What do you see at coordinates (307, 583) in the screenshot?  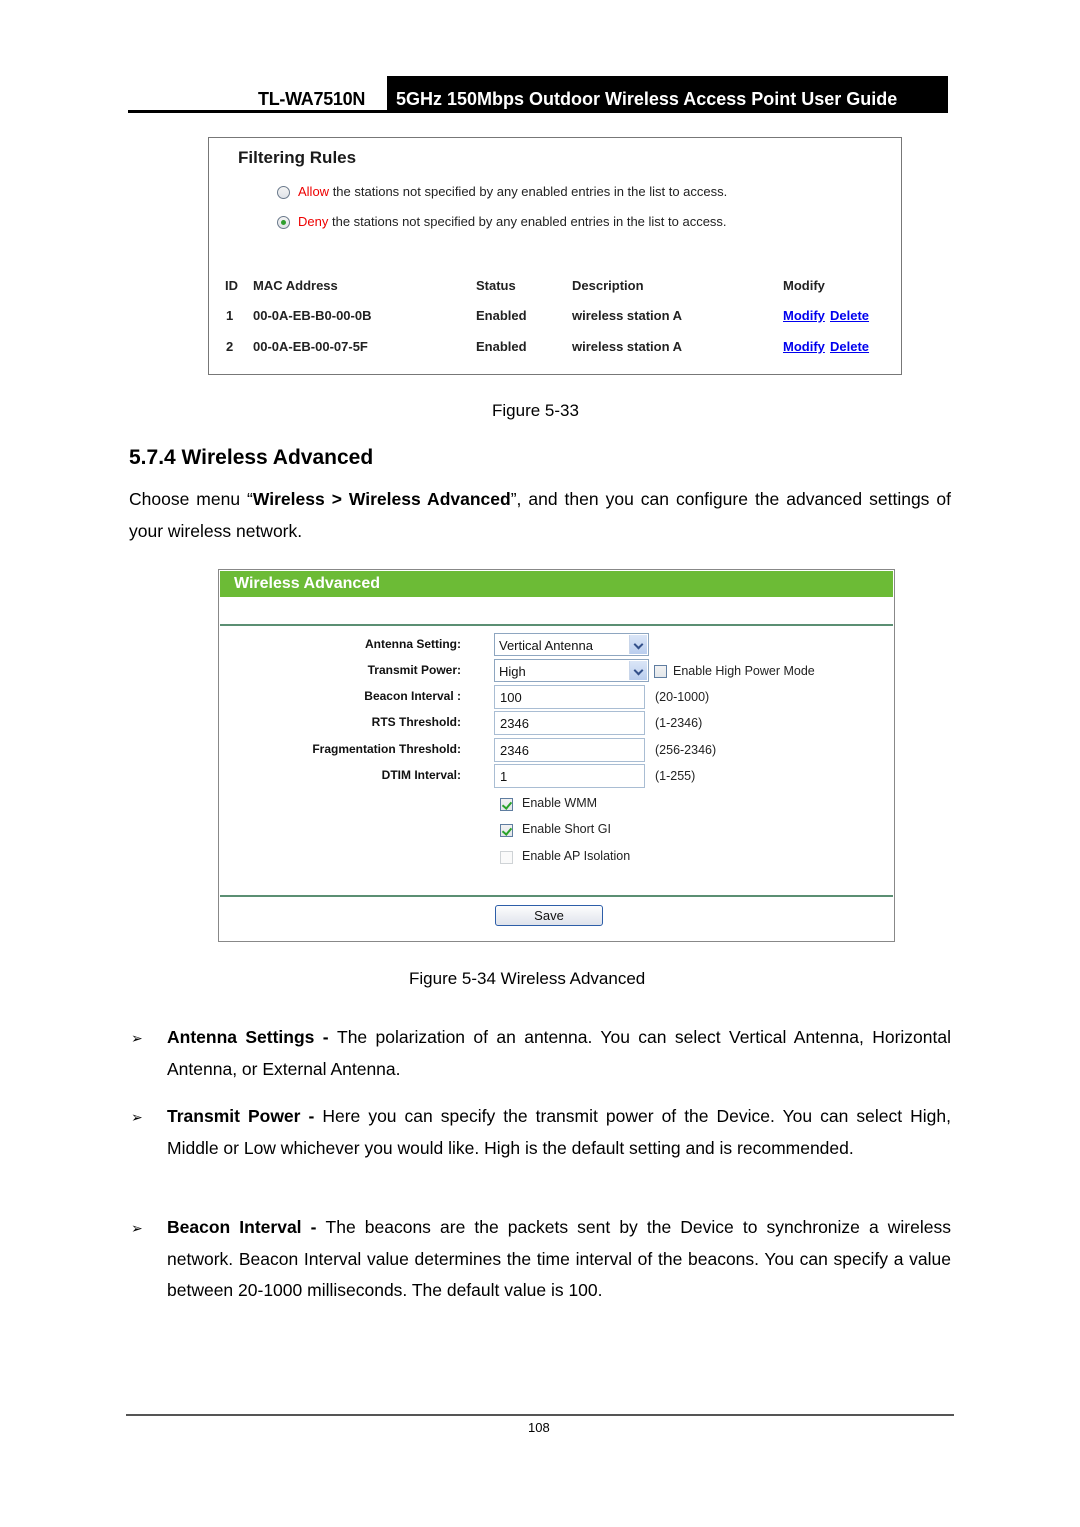 I see `panel-title: Wireless Advanced` at bounding box center [307, 583].